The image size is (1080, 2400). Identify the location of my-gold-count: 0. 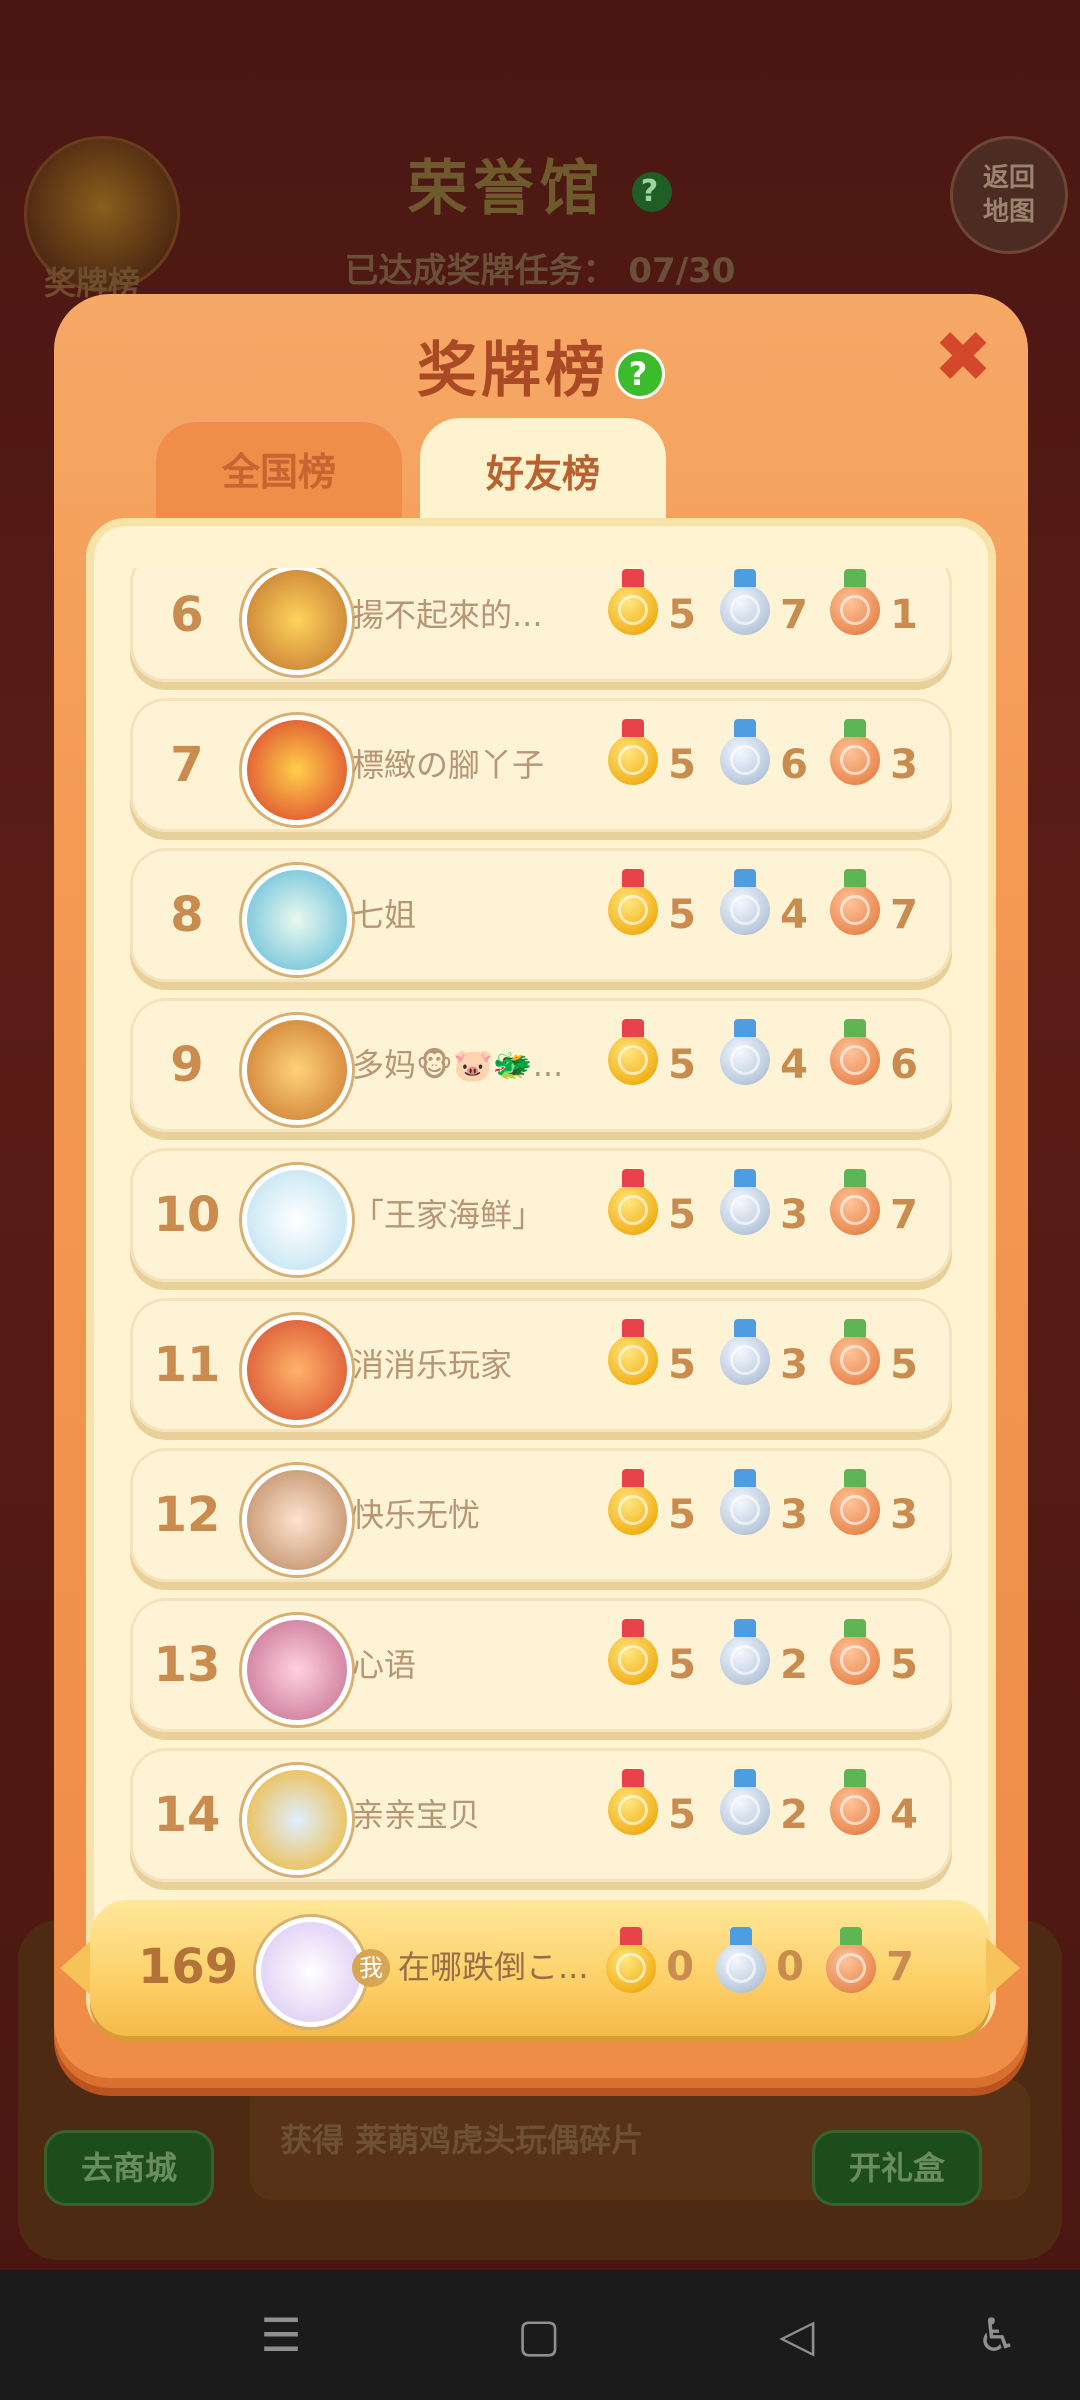
(680, 1967).